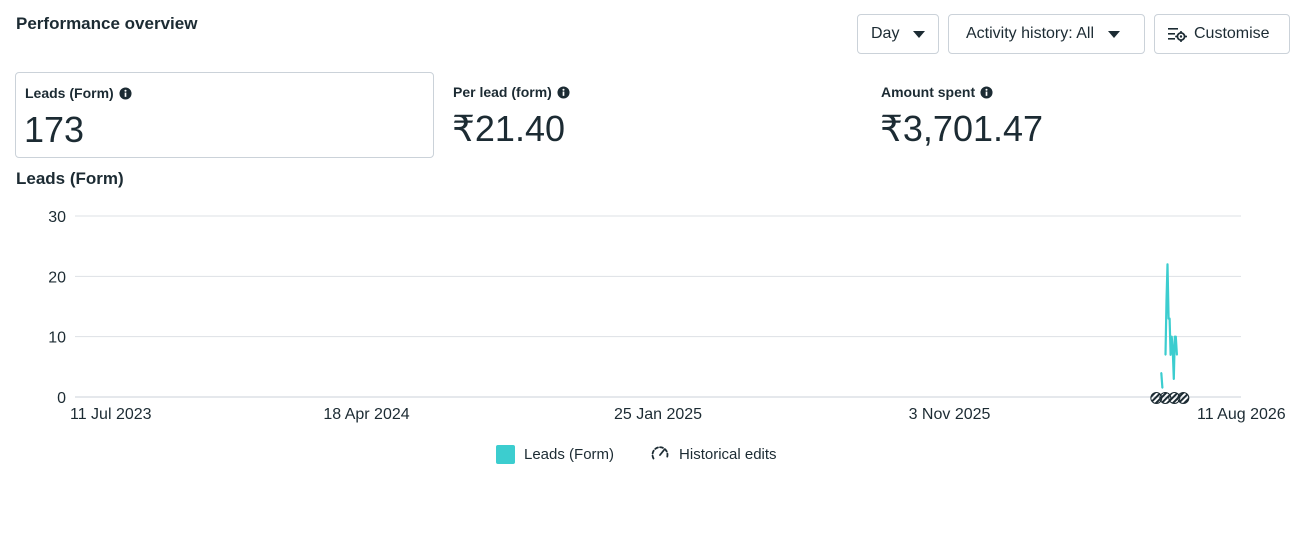 This screenshot has height=549, width=1305. I want to click on metric-label-row: Amount spent, so click(937, 92).